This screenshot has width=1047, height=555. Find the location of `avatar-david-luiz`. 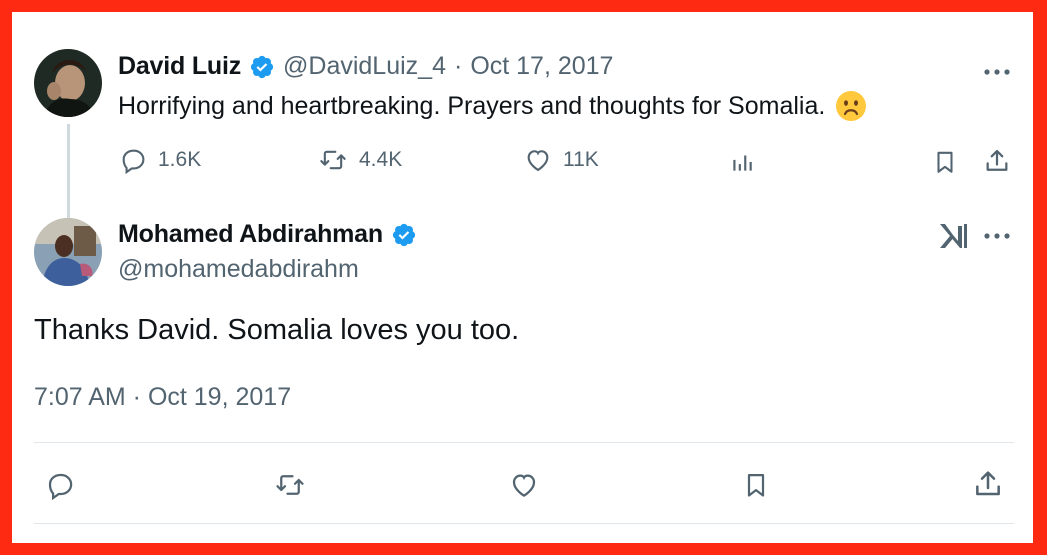

avatar-david-luiz is located at coordinates (68, 83).